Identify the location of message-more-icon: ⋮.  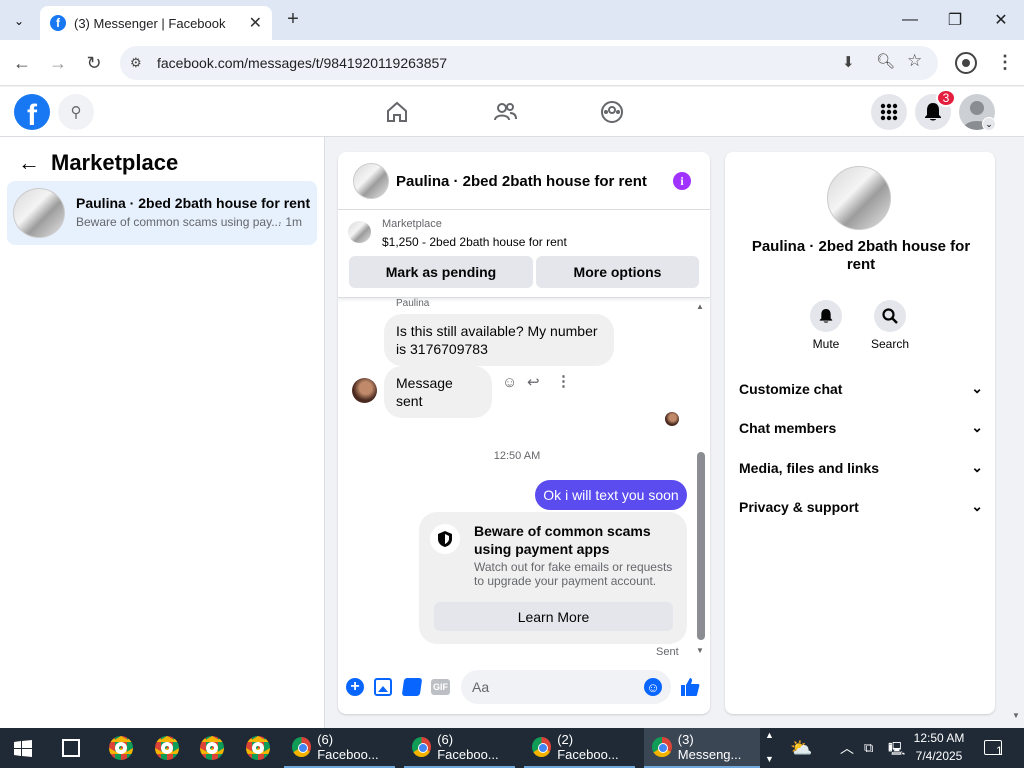
(563, 381).